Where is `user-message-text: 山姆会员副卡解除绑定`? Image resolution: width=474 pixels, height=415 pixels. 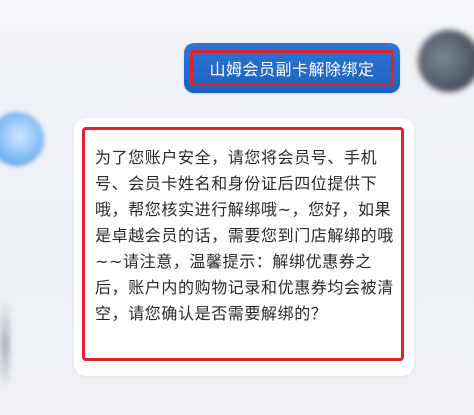
user-message-text: 山姆会员副卡解除绑定 is located at coordinates (292, 69).